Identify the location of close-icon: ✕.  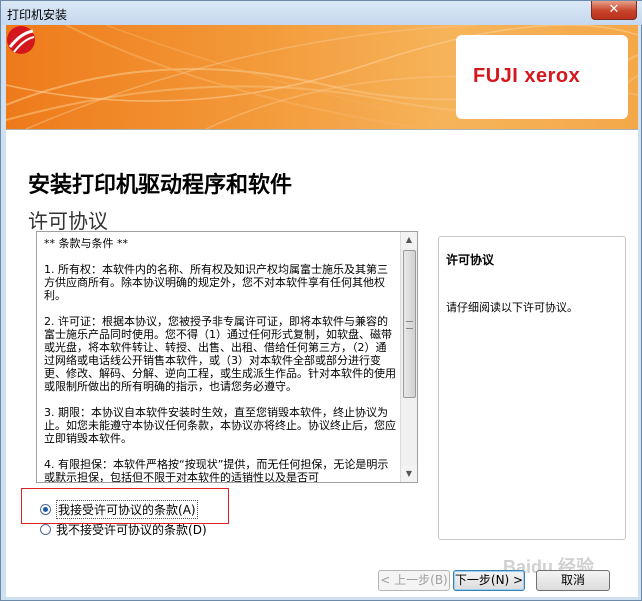
(614, 9).